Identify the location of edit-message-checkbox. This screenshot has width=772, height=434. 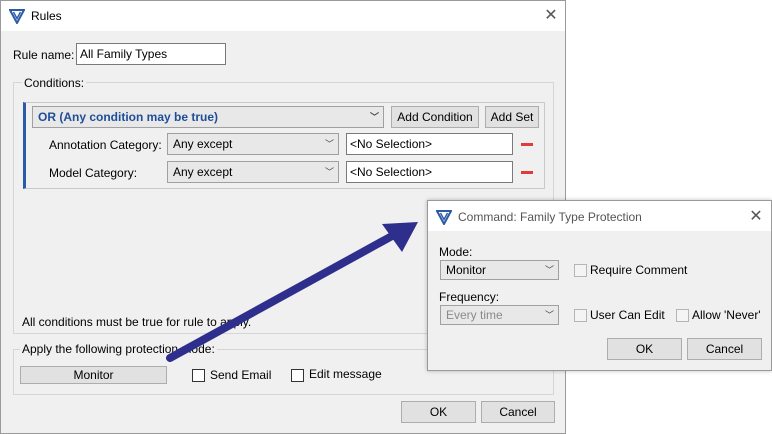
(297, 375).